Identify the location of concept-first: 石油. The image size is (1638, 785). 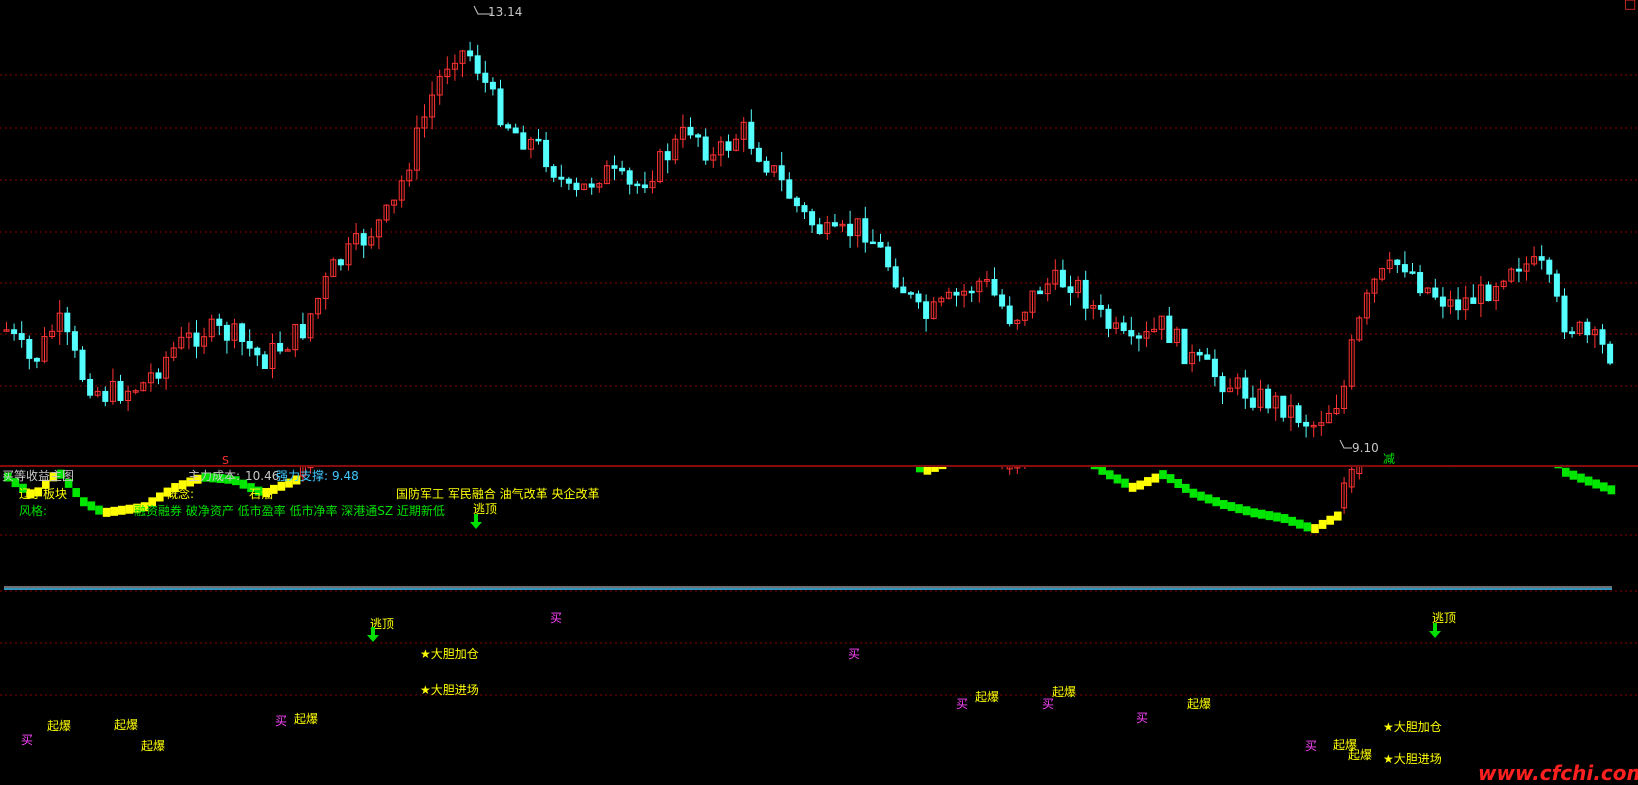
(261, 494).